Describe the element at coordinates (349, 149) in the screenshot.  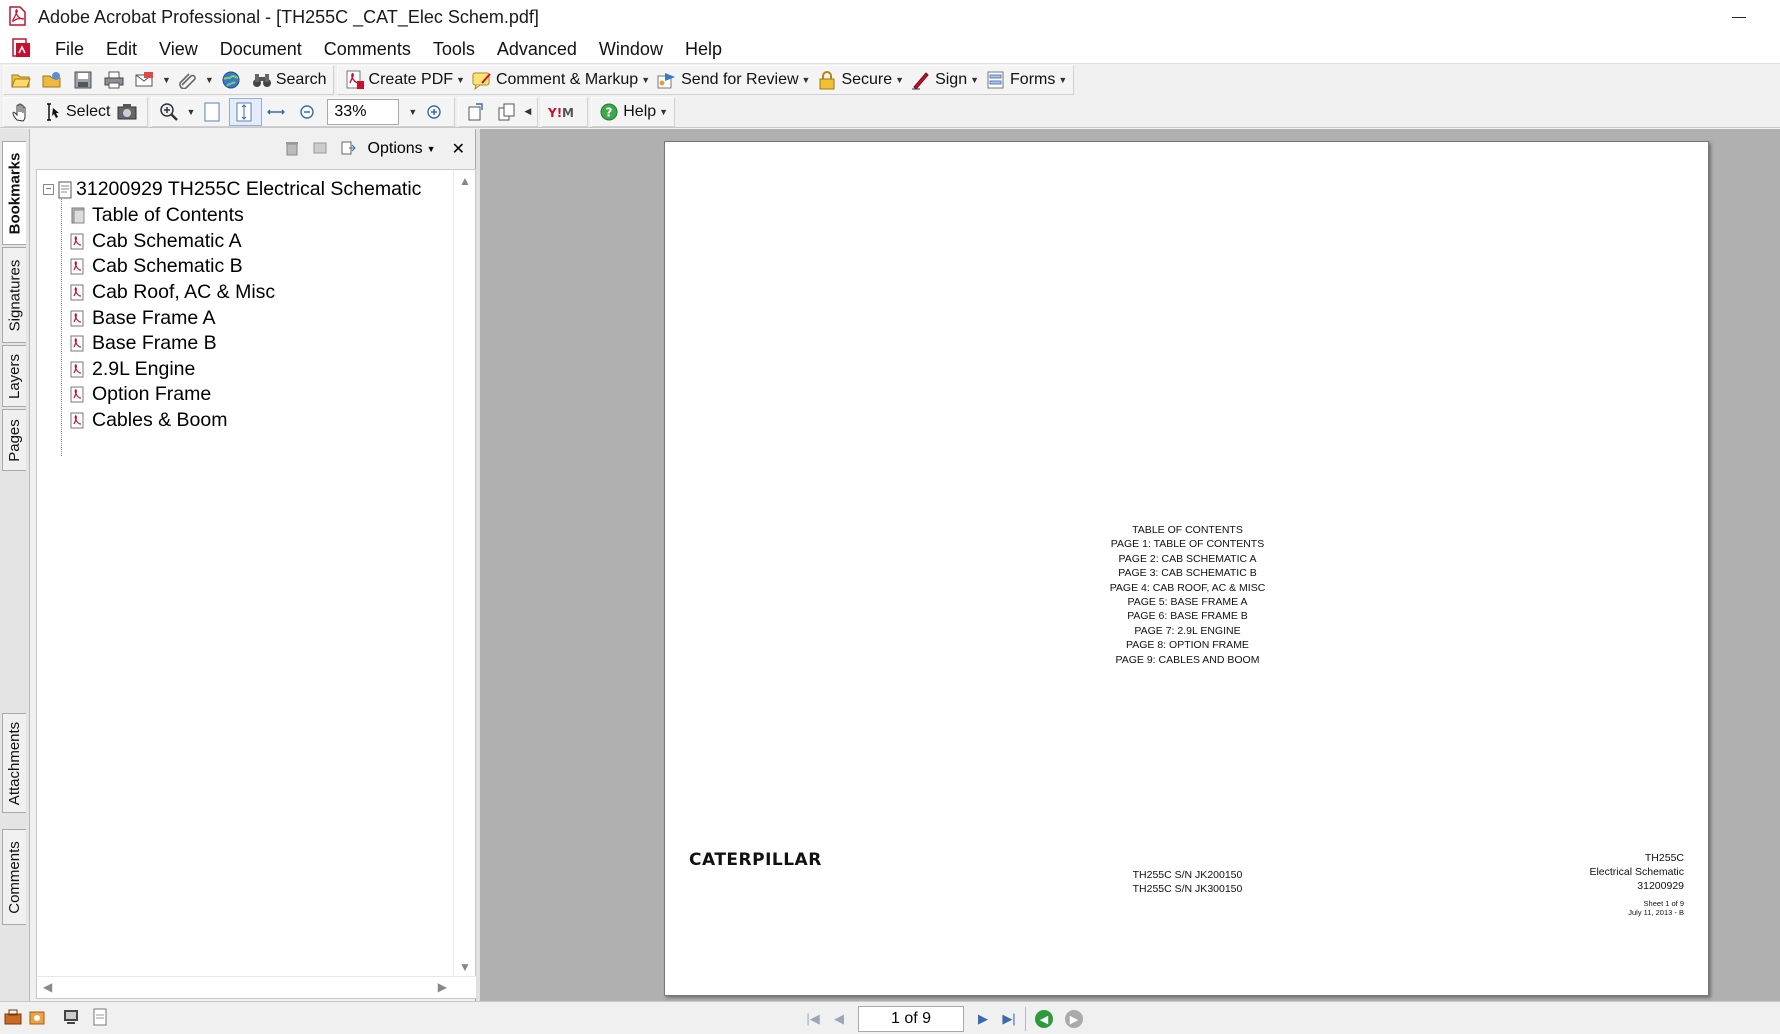
I see `expand-bookmark-icon` at that location.